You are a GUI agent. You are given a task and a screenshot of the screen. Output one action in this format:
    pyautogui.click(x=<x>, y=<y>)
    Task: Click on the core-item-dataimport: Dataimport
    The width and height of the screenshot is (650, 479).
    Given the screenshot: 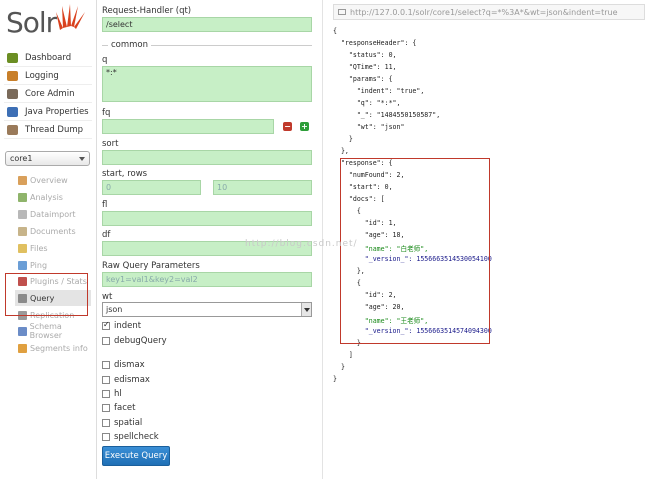 What is the action you would take?
    pyautogui.click(x=56, y=214)
    